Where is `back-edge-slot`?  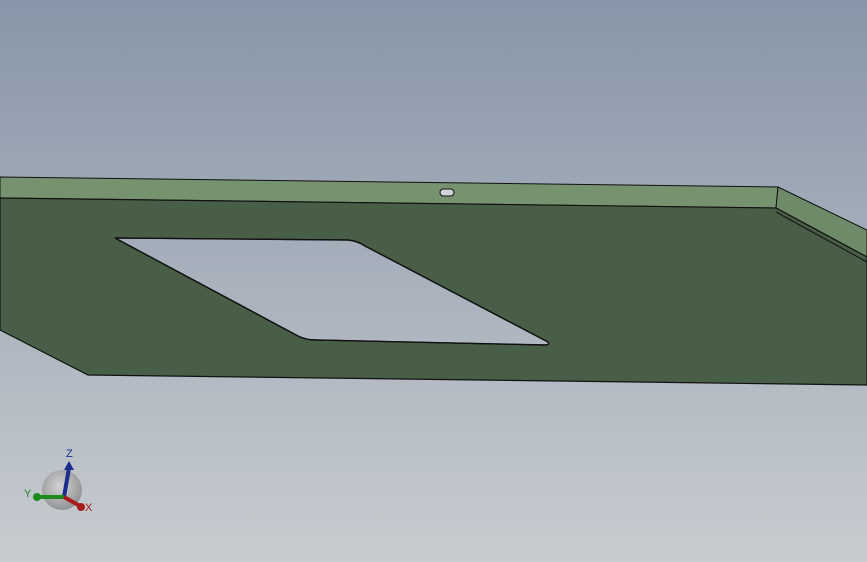 back-edge-slot is located at coordinates (447, 192).